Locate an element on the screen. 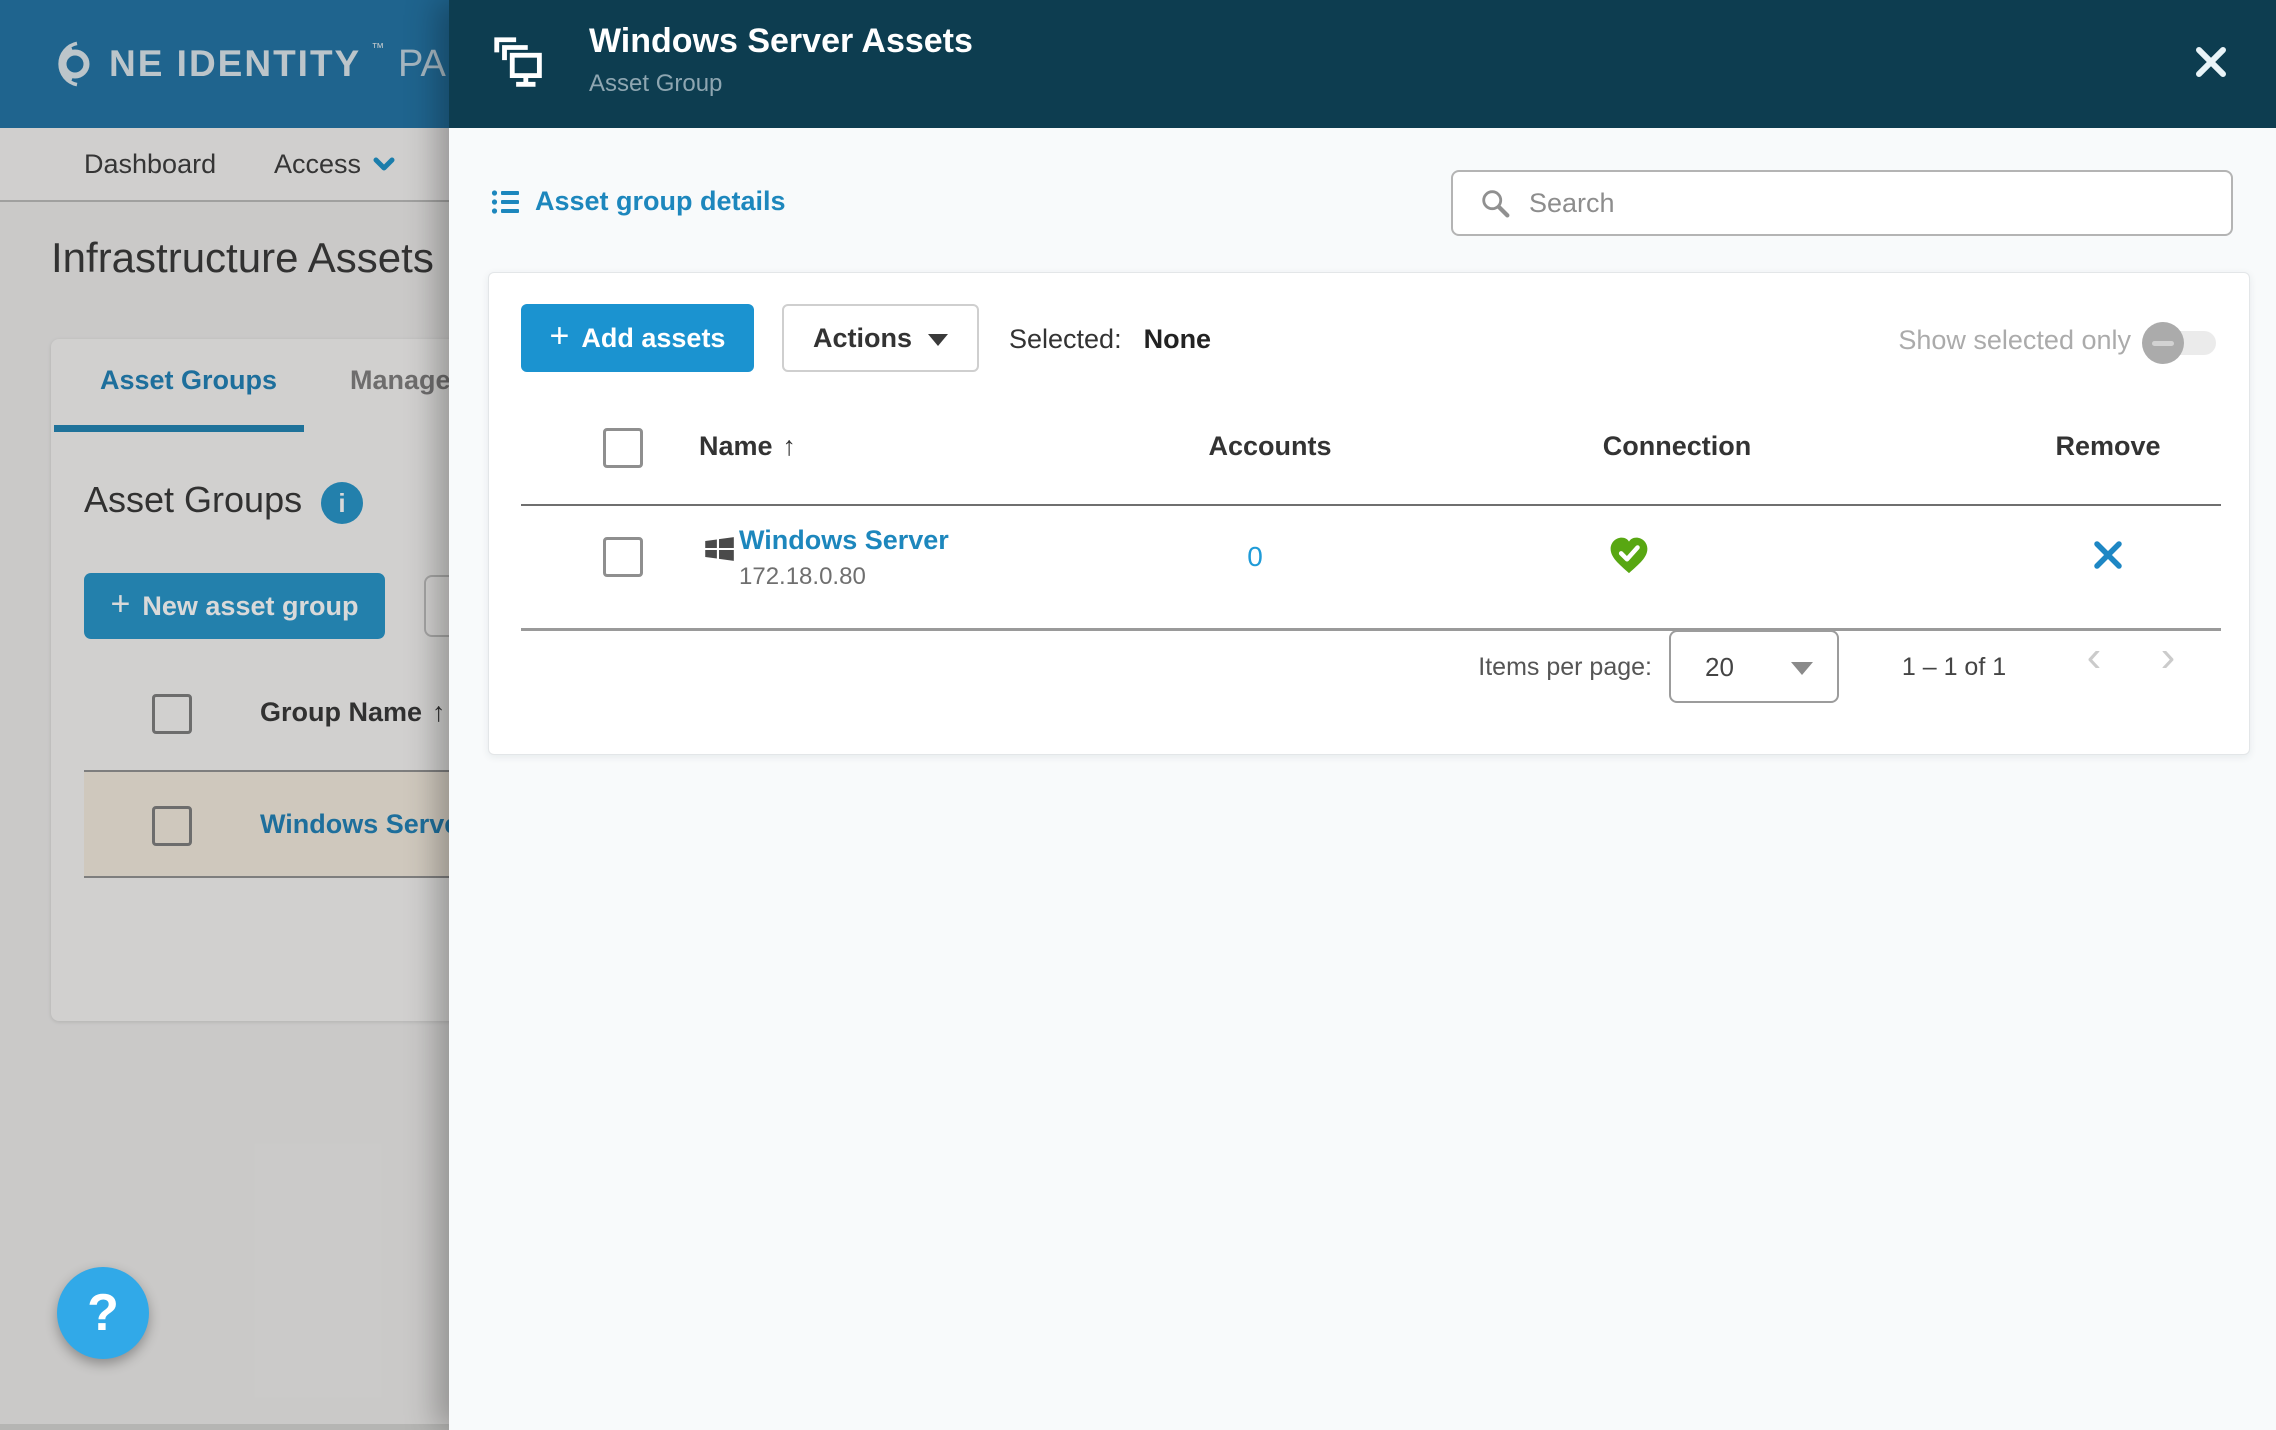 This screenshot has height=1430, width=2276. help-button: ? is located at coordinates (103, 1313).